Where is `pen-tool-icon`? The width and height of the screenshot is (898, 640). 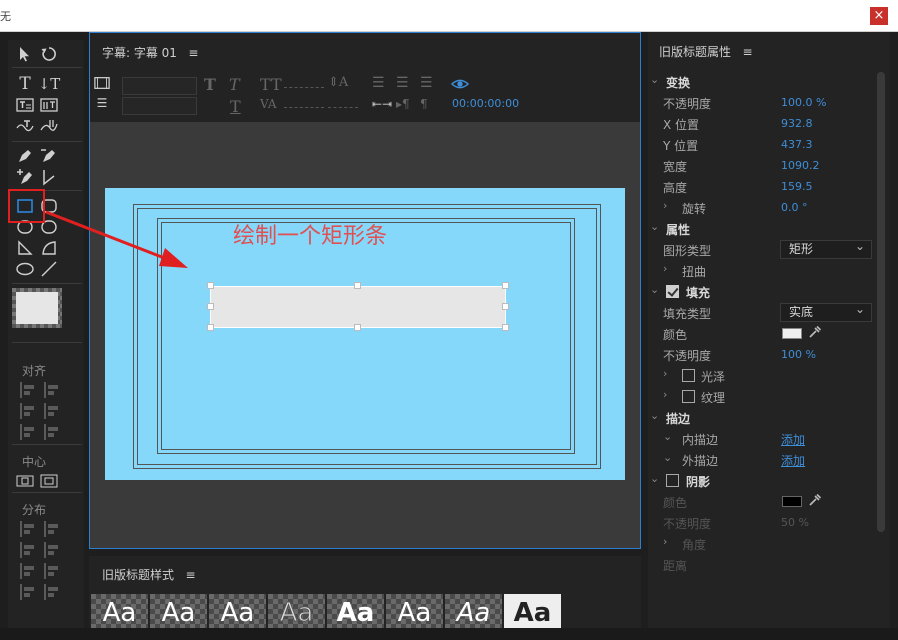
pen-tool-icon is located at coordinates (25, 156).